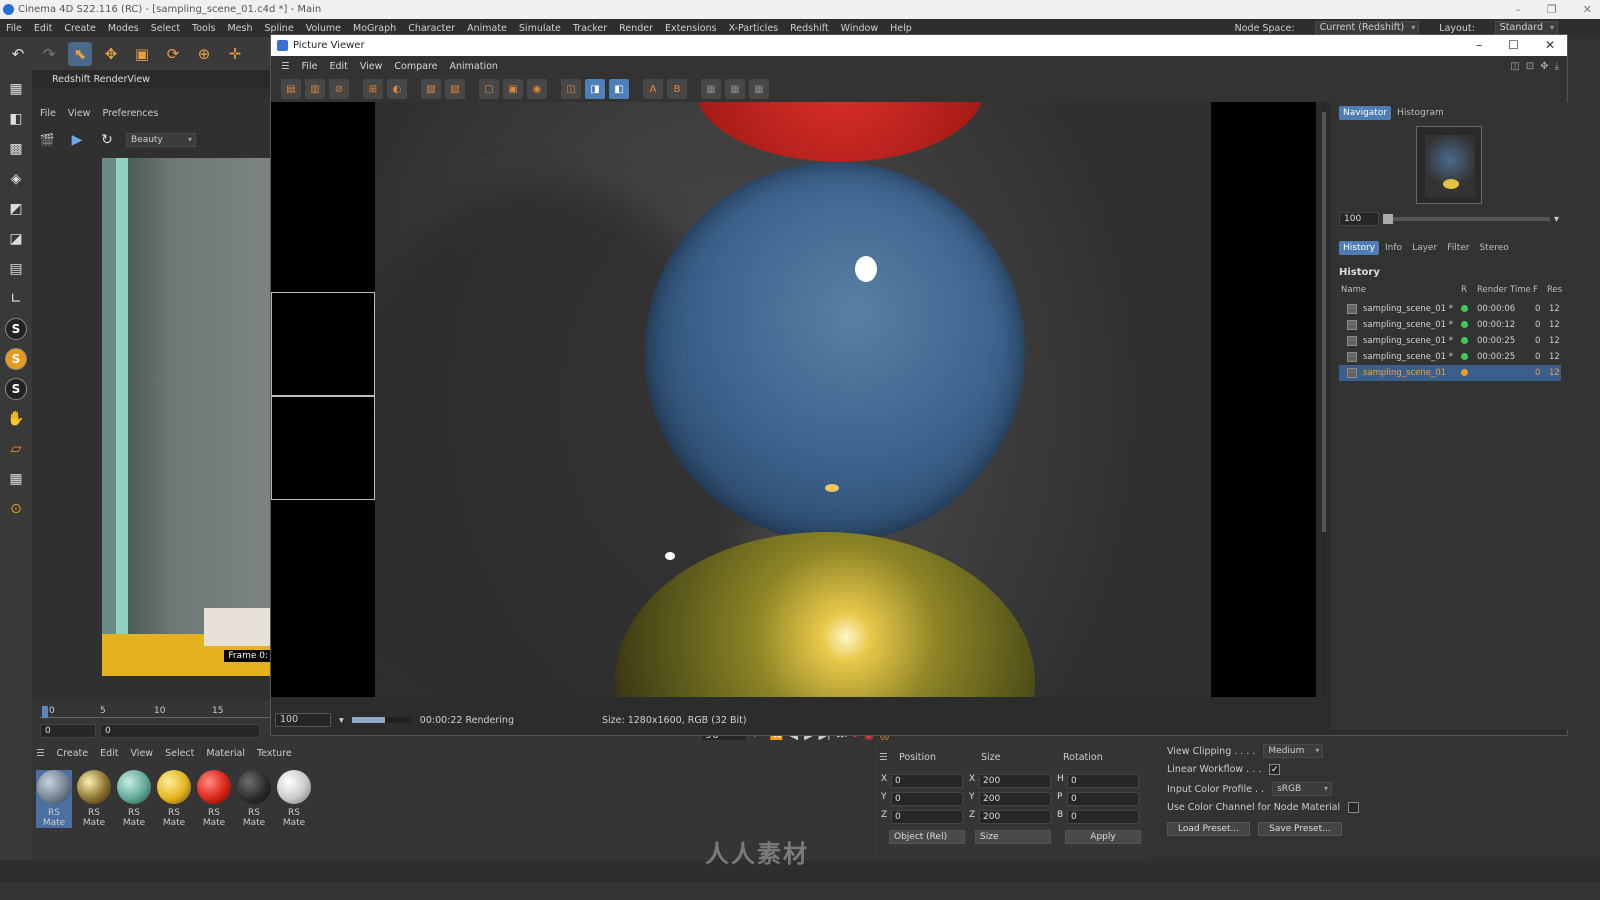 The width and height of the screenshot is (1600, 900). I want to click on layers-icon: ▨, so click(455, 89).